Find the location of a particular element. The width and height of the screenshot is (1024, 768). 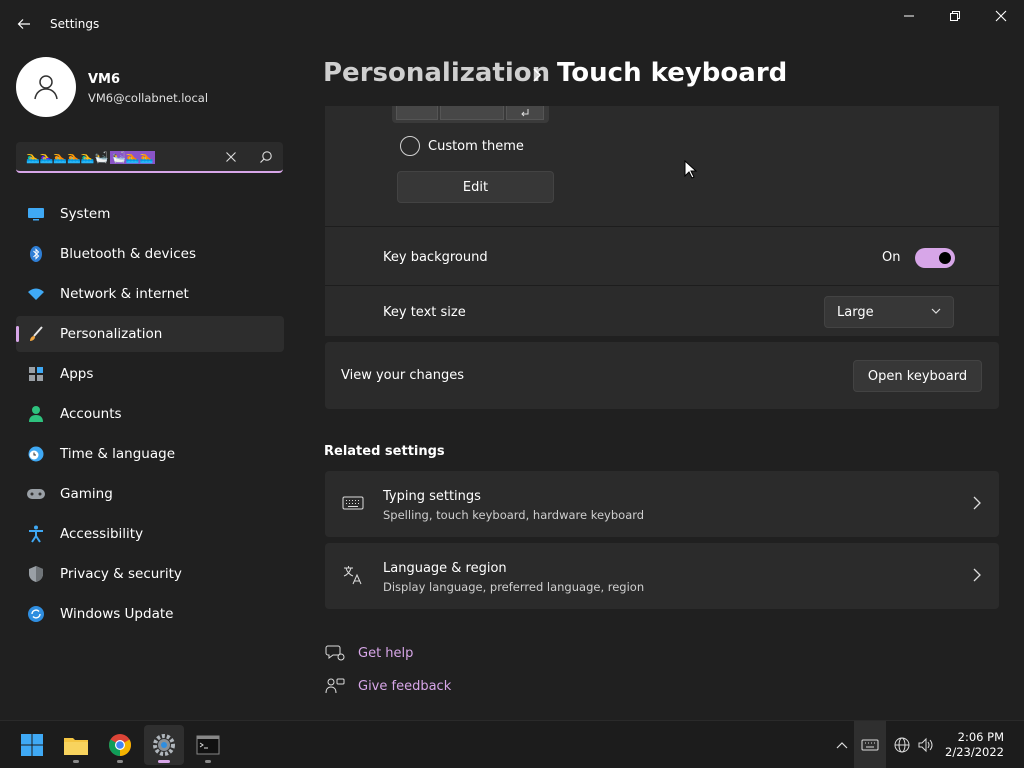

sidebar-item-accounts: Accounts is located at coordinates (150, 414).